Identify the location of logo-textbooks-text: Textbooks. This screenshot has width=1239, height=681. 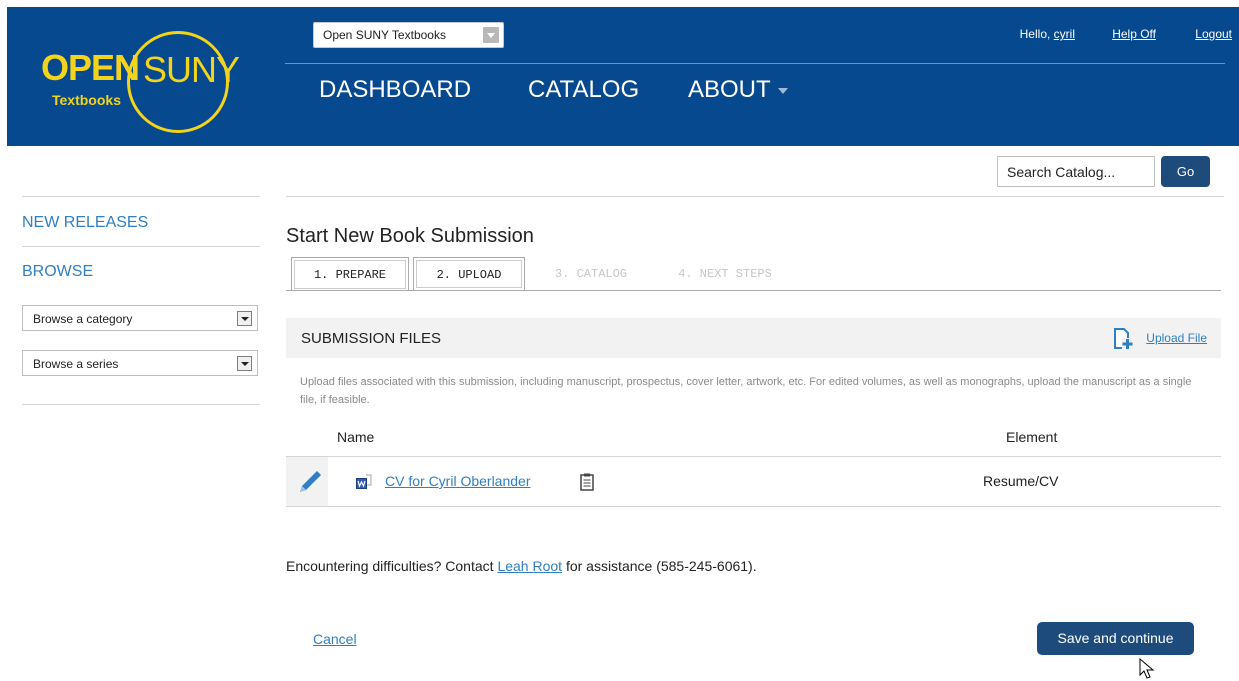
(86, 100).